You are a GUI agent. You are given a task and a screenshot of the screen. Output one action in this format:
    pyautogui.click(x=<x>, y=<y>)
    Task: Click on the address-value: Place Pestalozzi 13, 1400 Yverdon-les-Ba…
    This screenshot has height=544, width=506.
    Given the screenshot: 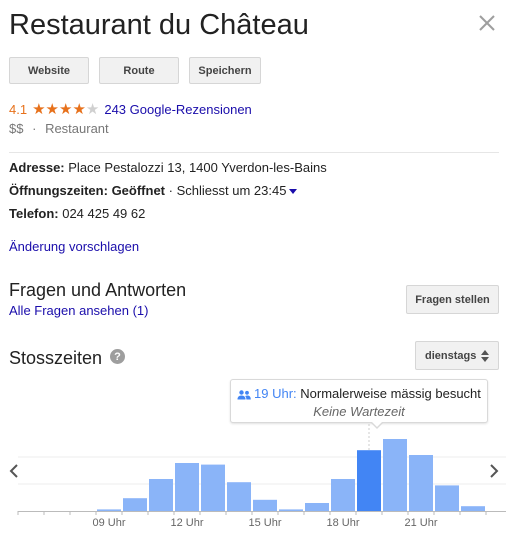 What is the action you would take?
    pyautogui.click(x=197, y=167)
    